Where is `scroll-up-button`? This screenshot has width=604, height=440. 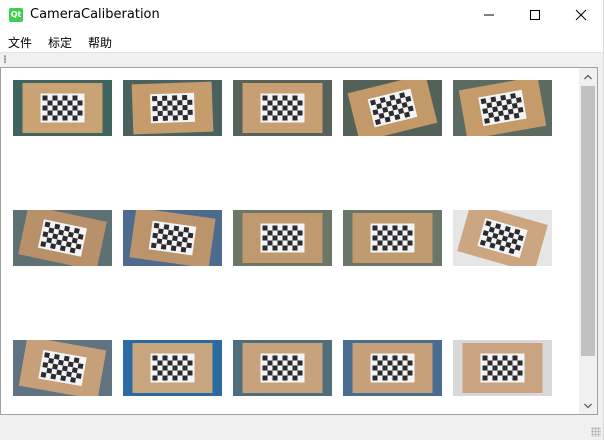
scroll-up-button is located at coordinates (588, 76).